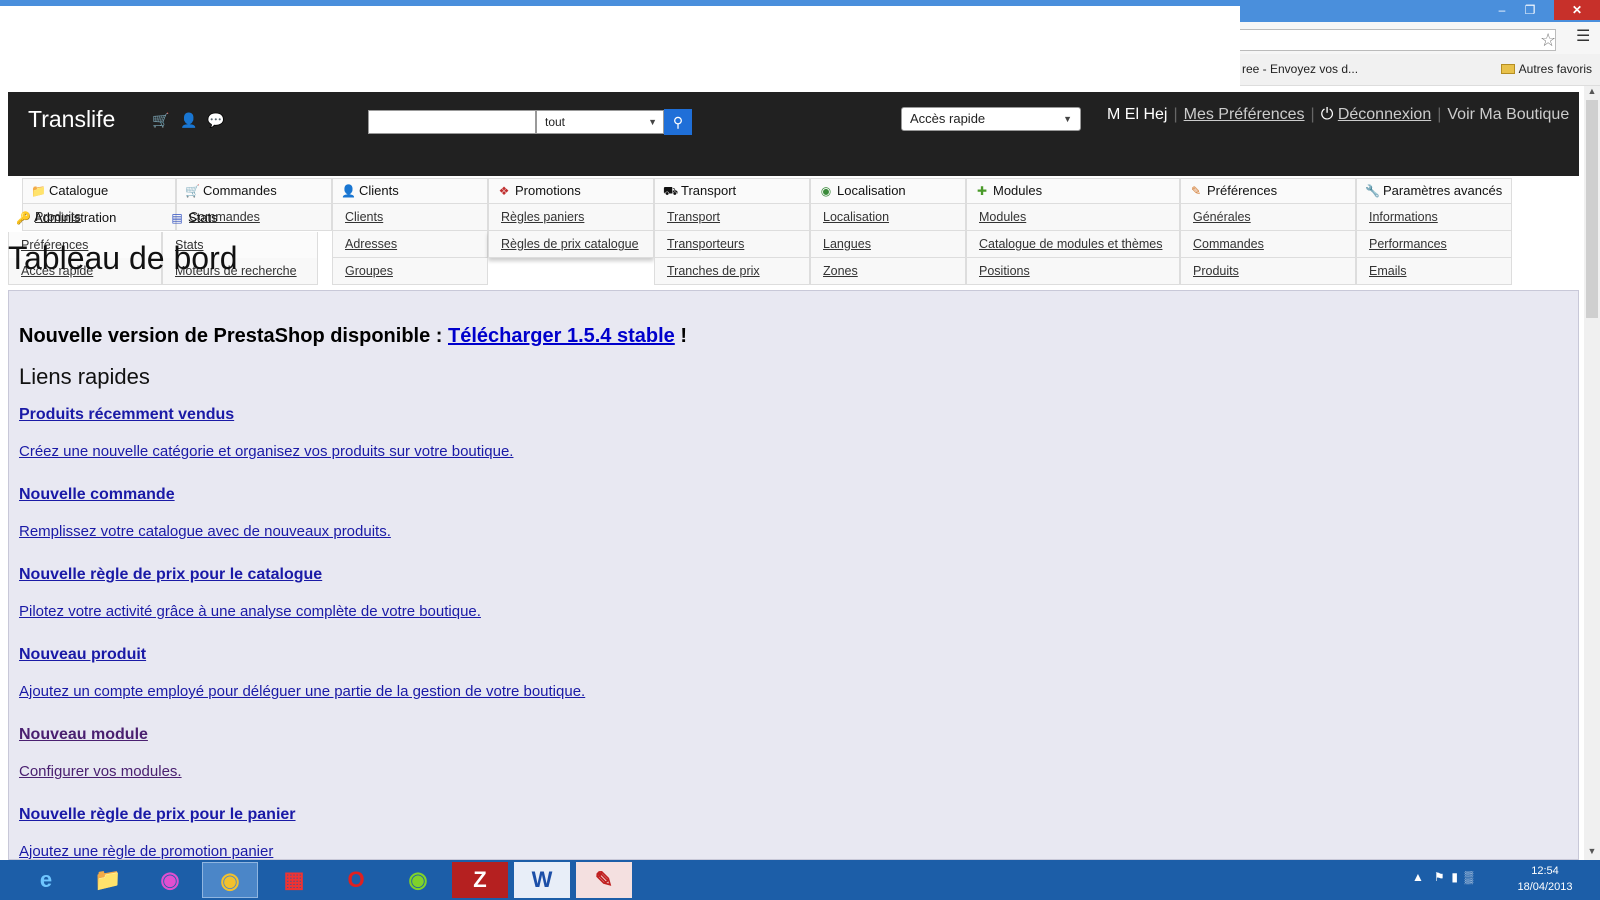 The image size is (1600, 900). I want to click on quick-link-title: Nouvelle règle de prix pour le panier, so click(157, 815).